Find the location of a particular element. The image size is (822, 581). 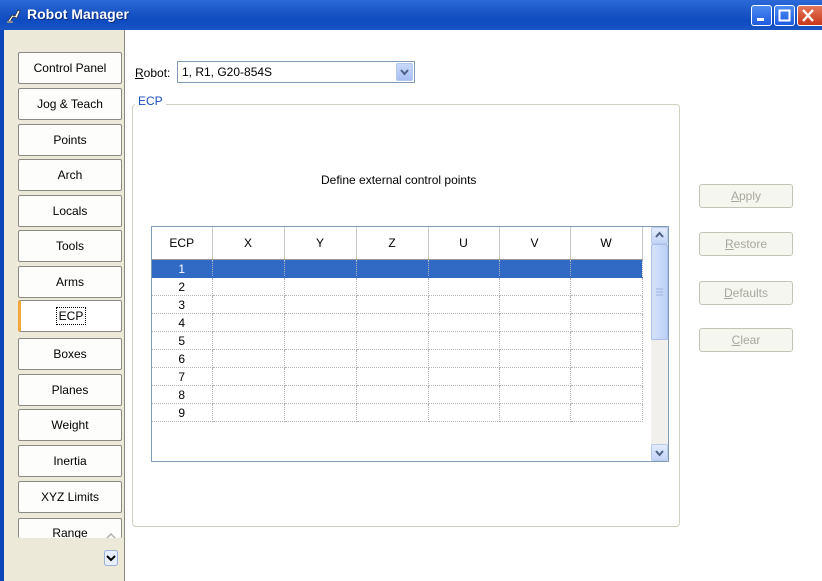

tab-ecp: ECP is located at coordinates (70, 316).